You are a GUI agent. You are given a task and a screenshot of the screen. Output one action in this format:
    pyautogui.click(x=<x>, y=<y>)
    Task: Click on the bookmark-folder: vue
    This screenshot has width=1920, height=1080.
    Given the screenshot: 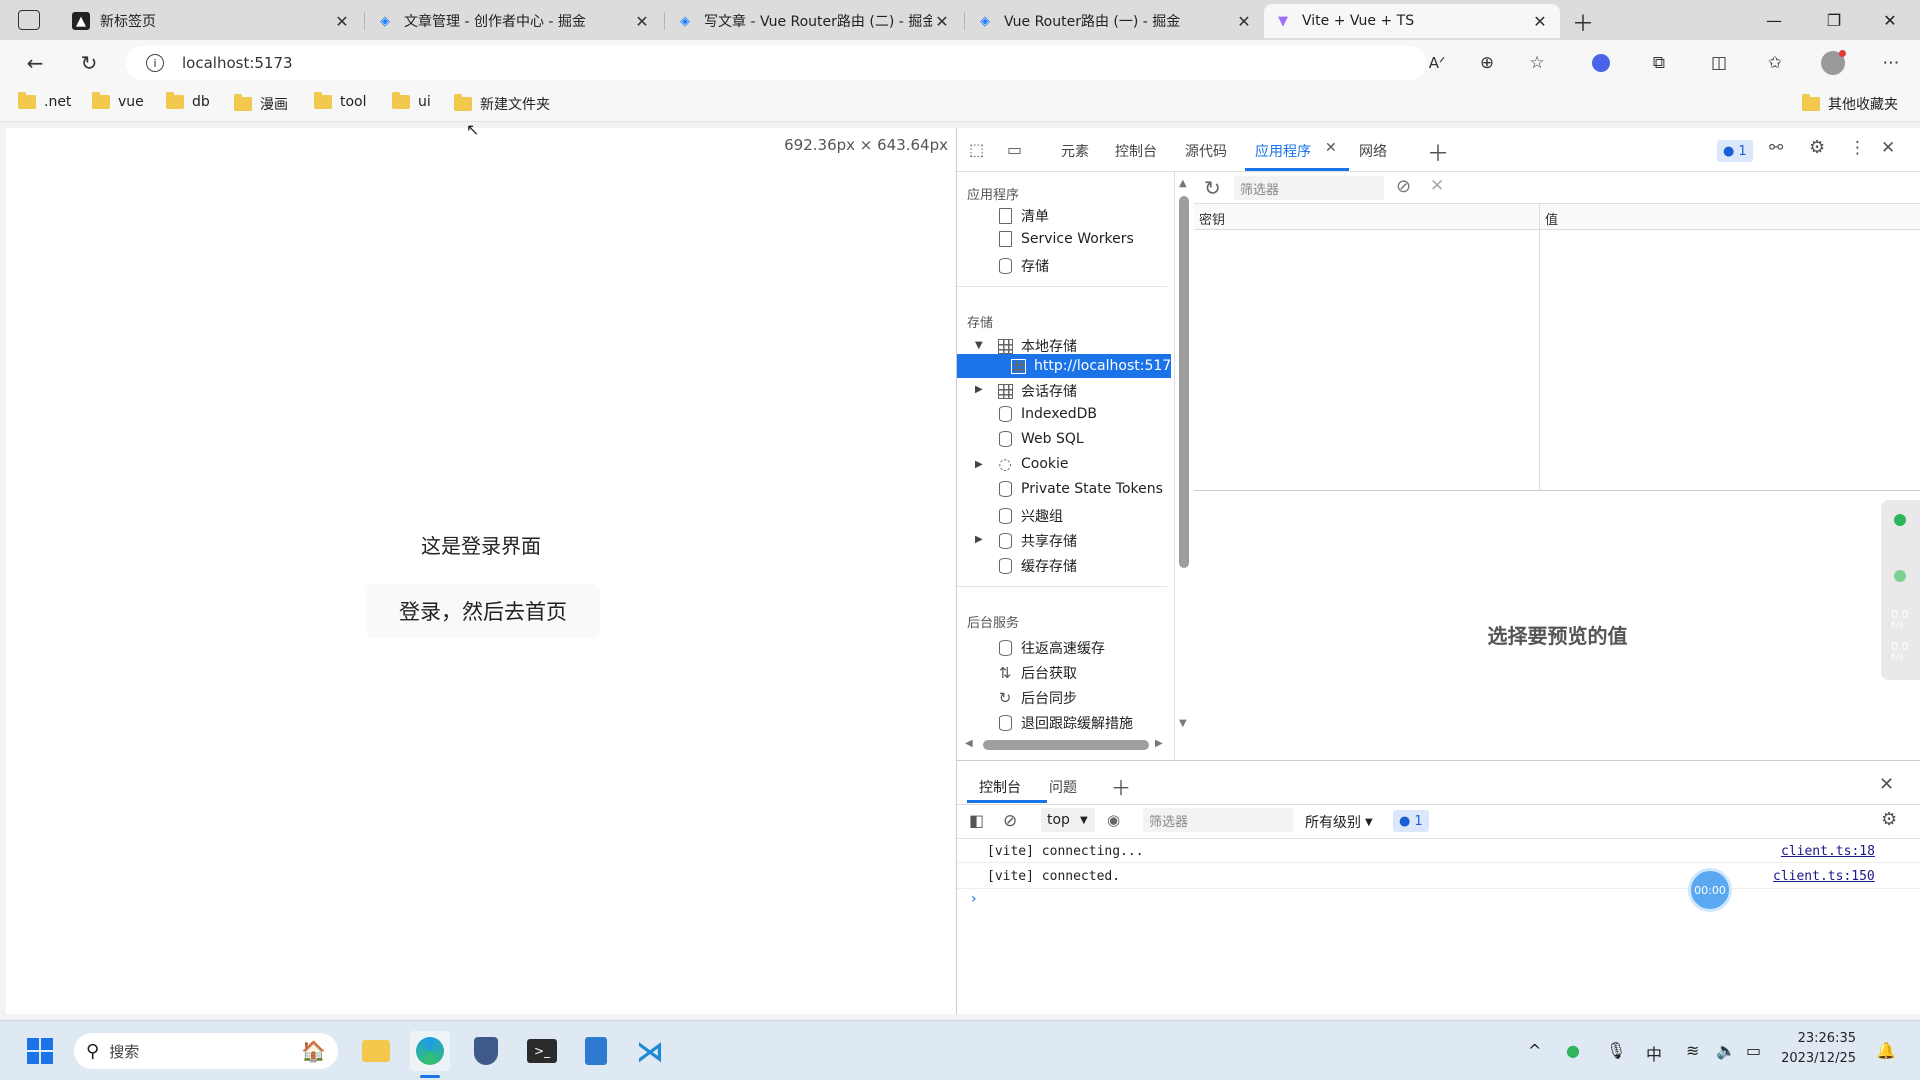 What is the action you would take?
    pyautogui.click(x=118, y=101)
    